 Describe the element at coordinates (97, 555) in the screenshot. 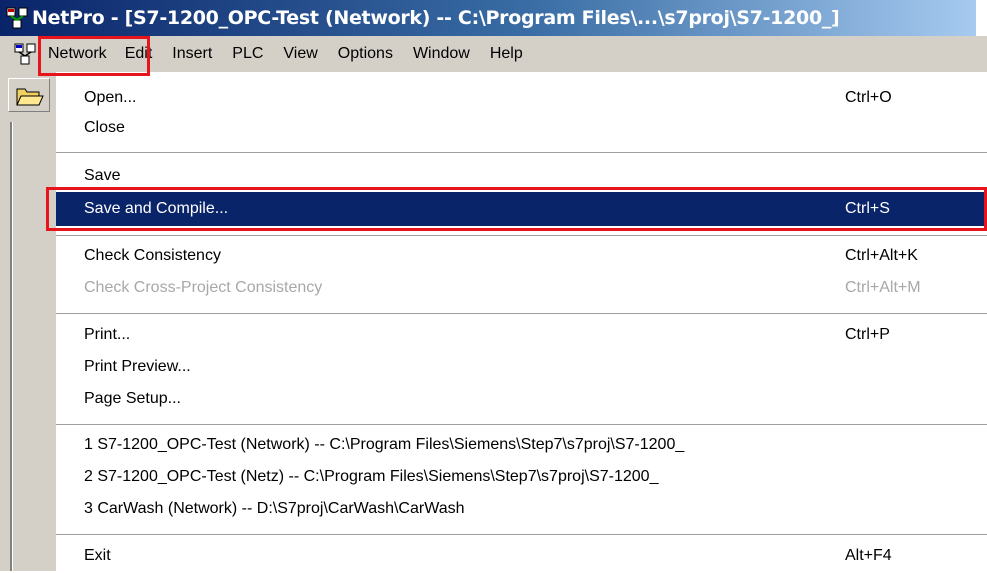

I see `menu-item-label: Exit` at that location.